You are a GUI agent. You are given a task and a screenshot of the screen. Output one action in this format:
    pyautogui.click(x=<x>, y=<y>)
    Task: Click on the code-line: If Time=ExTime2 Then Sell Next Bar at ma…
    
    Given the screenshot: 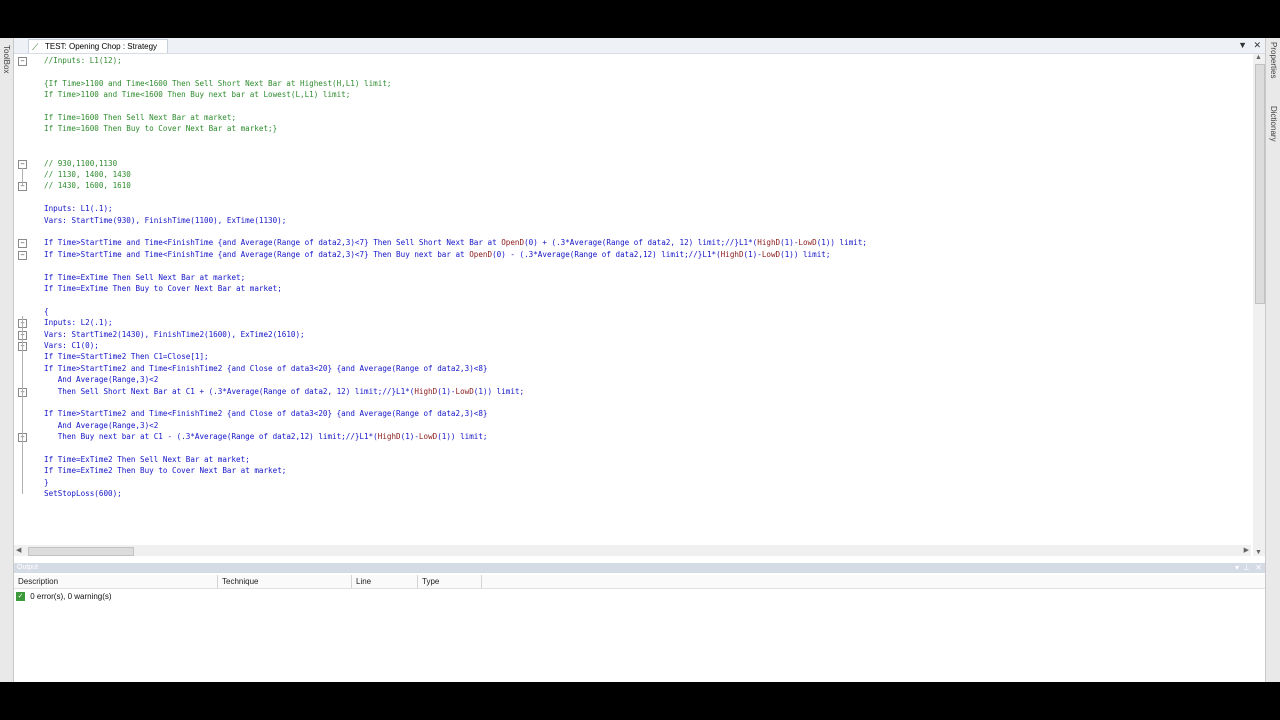 What is the action you would take?
    pyautogui.click(x=147, y=459)
    